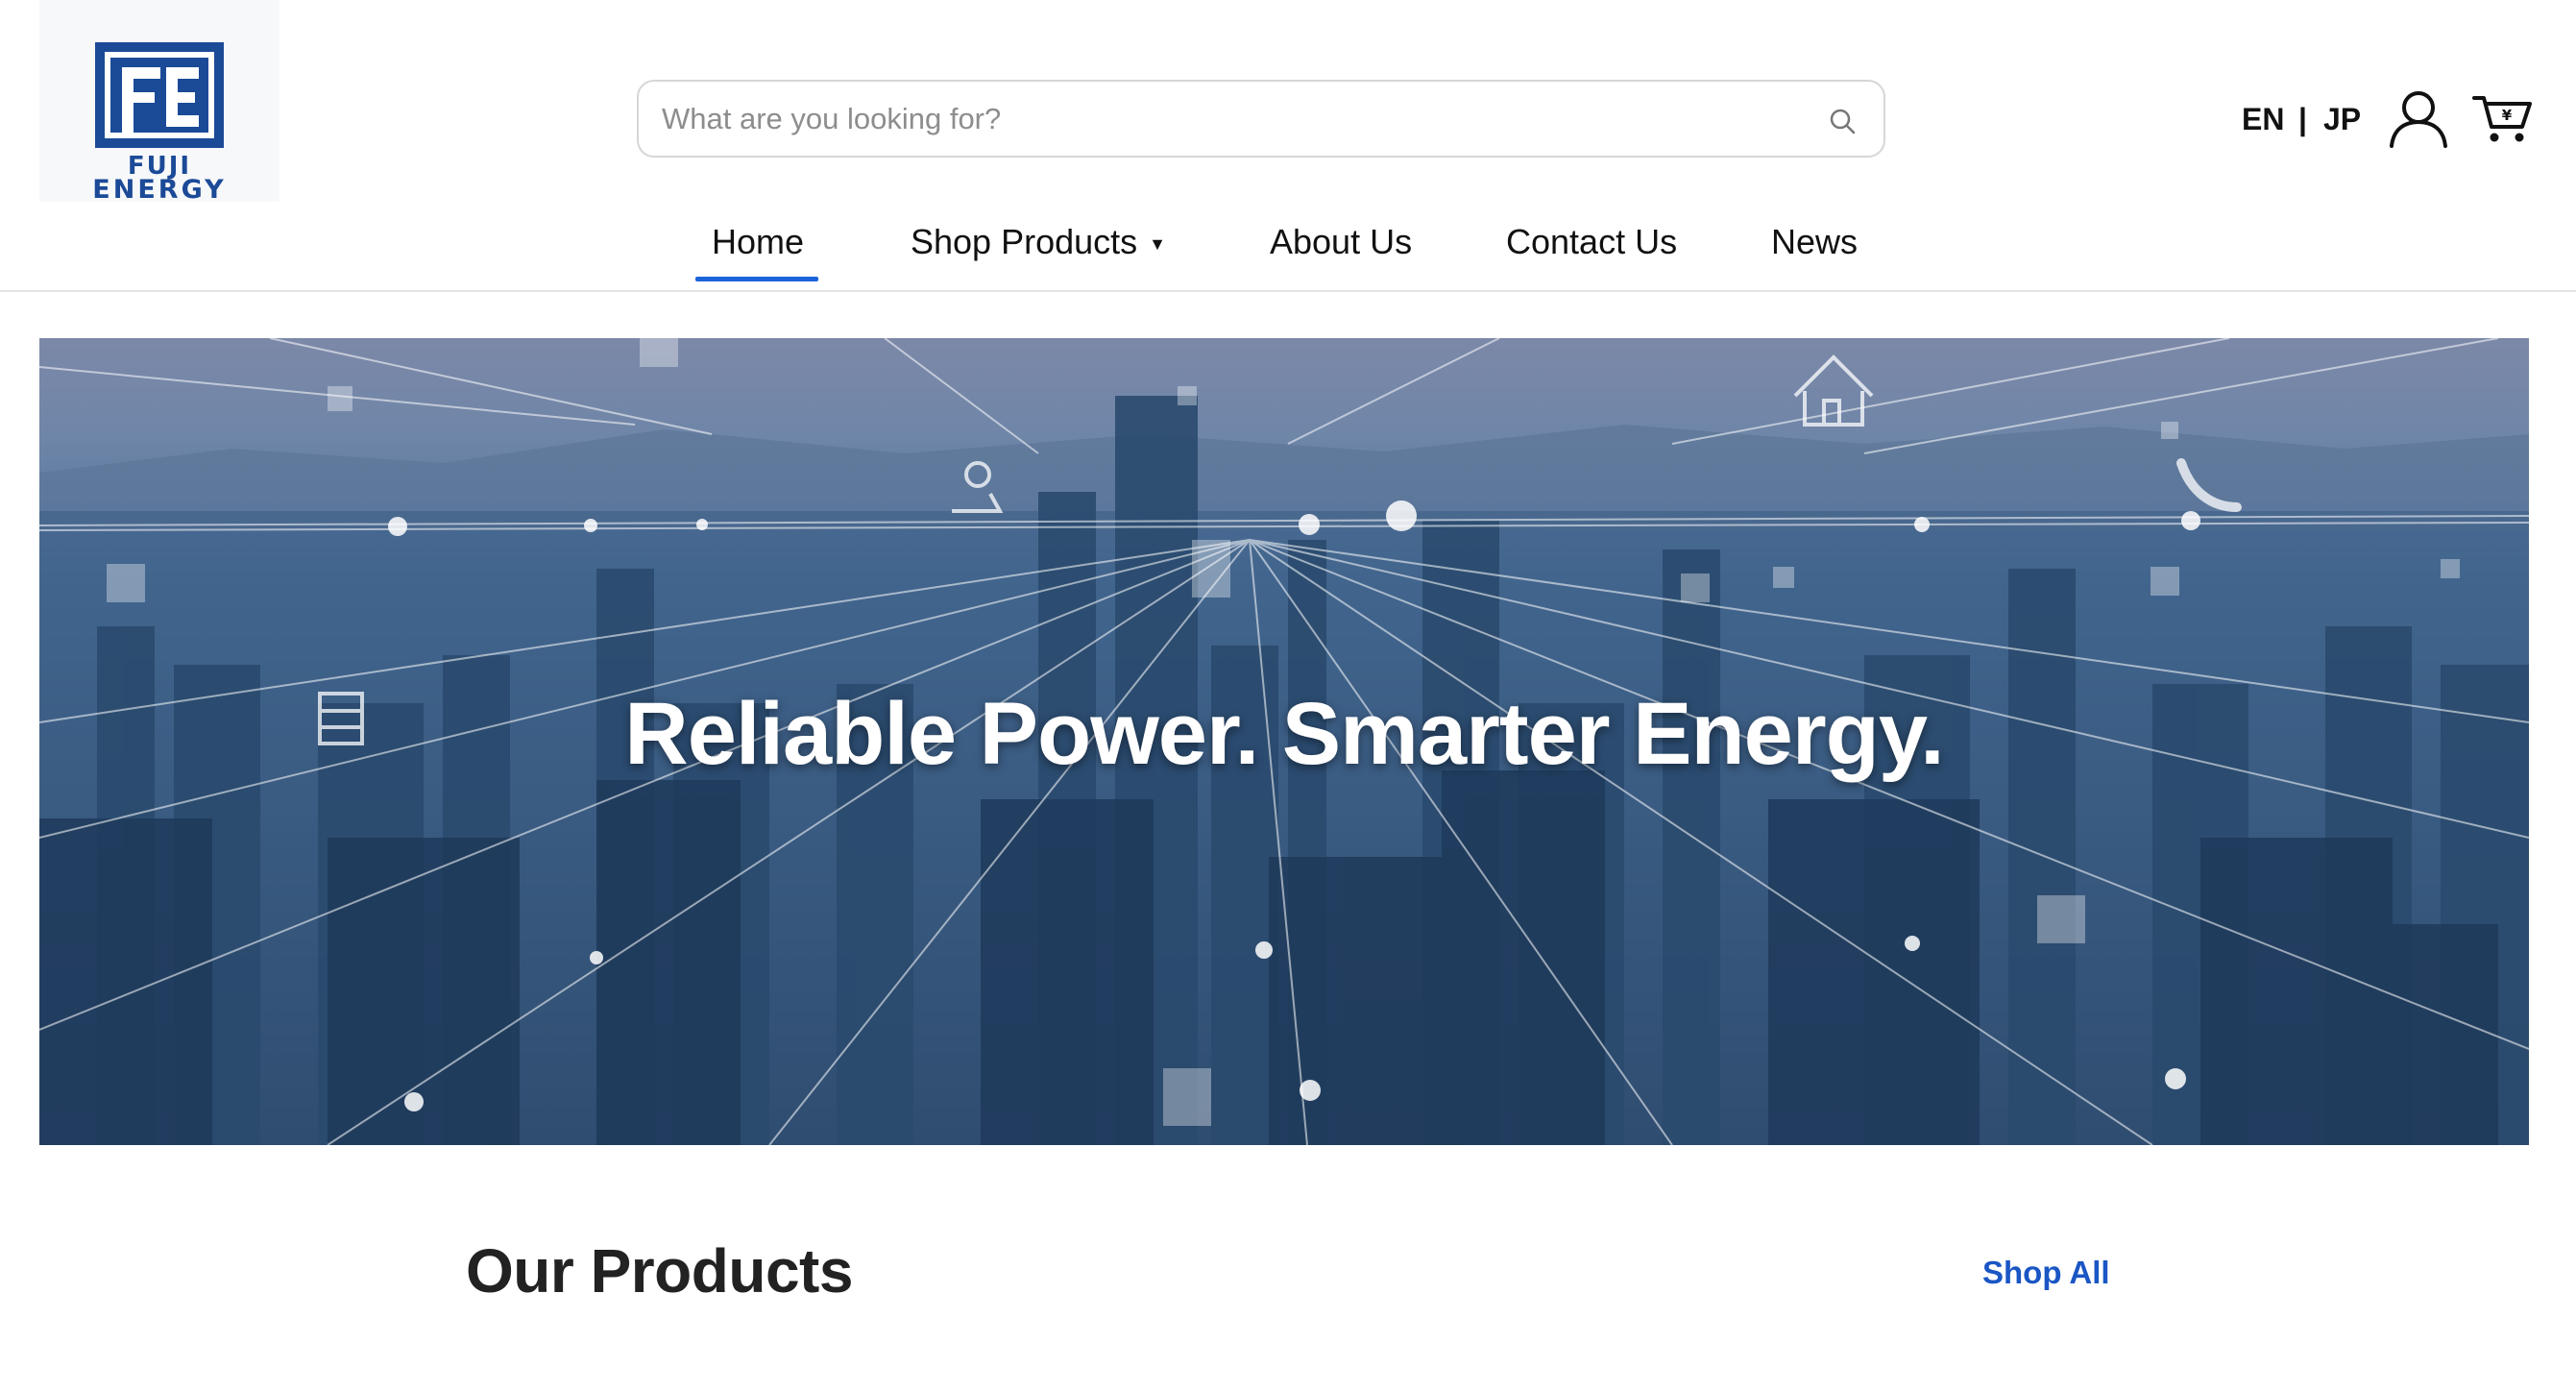 The image size is (2576, 1391). Describe the element at coordinates (2263, 119) in the screenshot. I see `language-en-link: EN` at that location.